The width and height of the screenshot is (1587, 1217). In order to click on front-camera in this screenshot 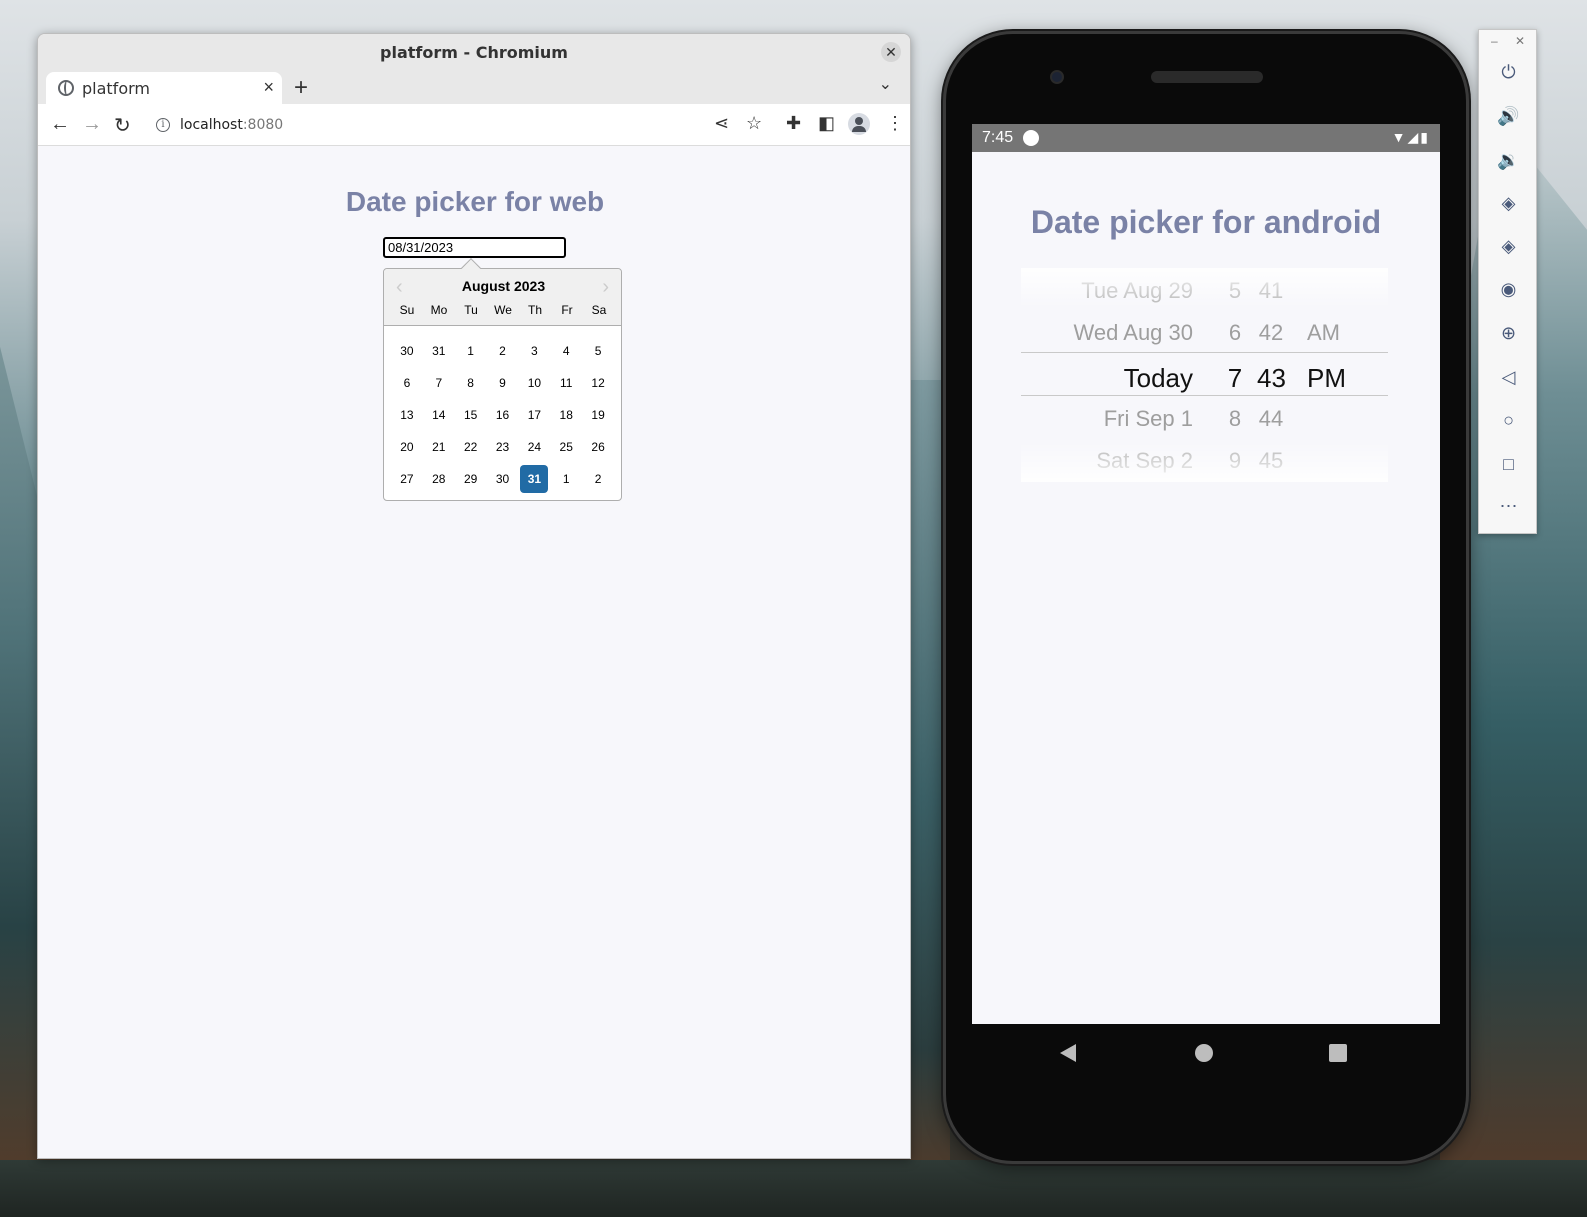, I will do `click(1057, 77)`.